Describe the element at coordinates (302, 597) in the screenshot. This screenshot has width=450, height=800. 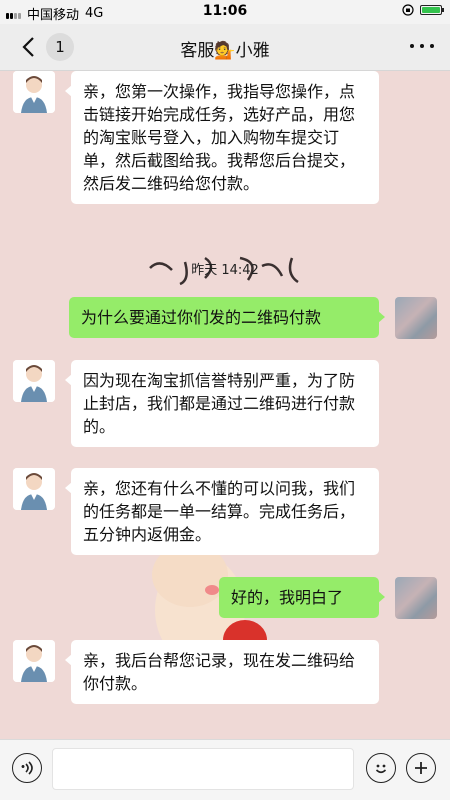
I see `outgoing-message-bubble: 好的，我明白了` at that location.